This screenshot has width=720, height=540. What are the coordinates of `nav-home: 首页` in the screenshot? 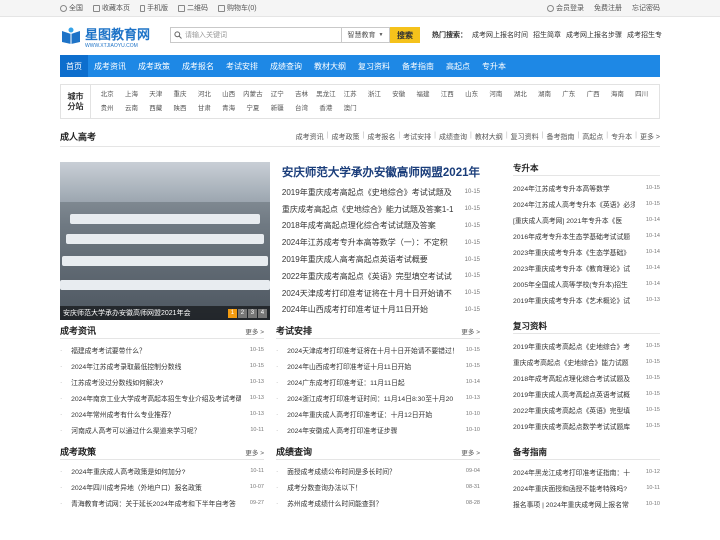 It's located at (74, 66).